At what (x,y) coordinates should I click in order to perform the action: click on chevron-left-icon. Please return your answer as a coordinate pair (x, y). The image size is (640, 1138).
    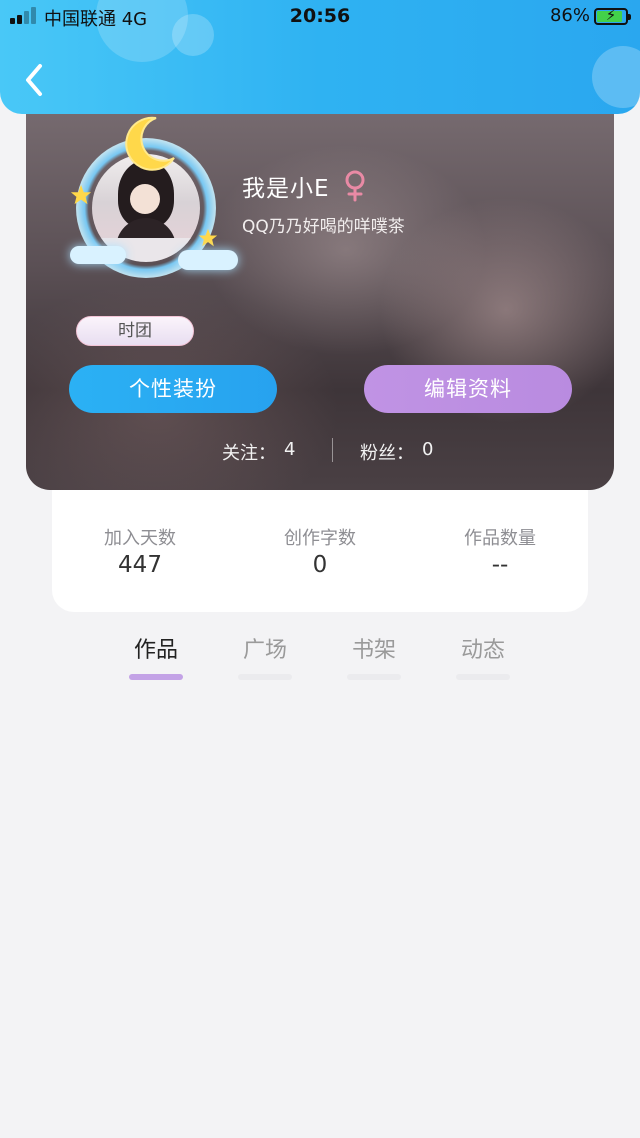
    Looking at the image, I should click on (34, 80).